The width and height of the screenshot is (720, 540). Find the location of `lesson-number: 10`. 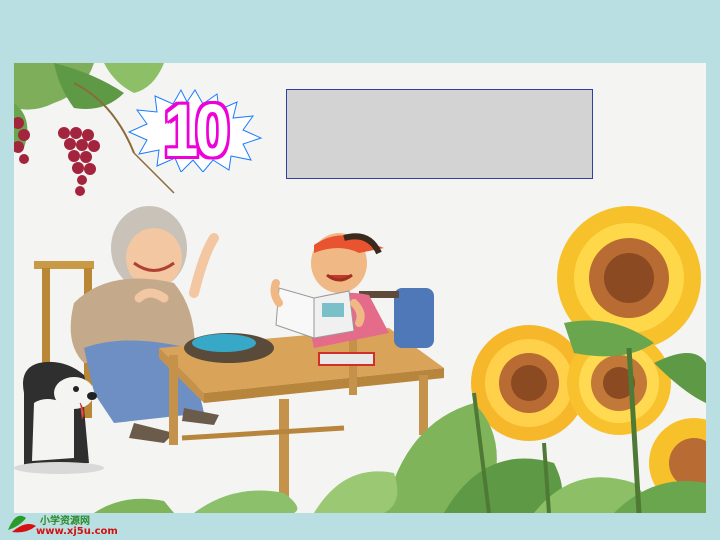

lesson-number: 10 is located at coordinates (196, 130).